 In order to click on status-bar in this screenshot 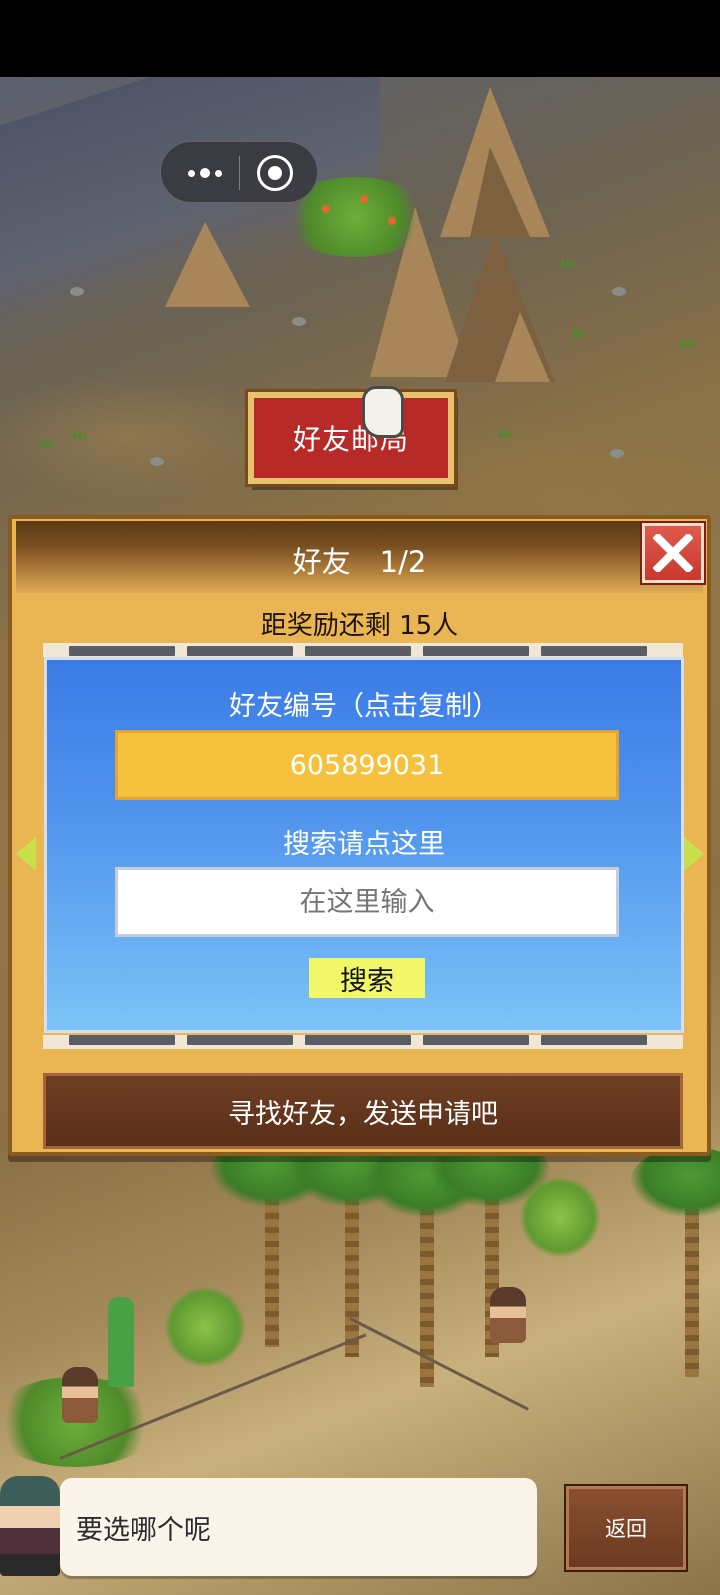, I will do `click(360, 38)`.